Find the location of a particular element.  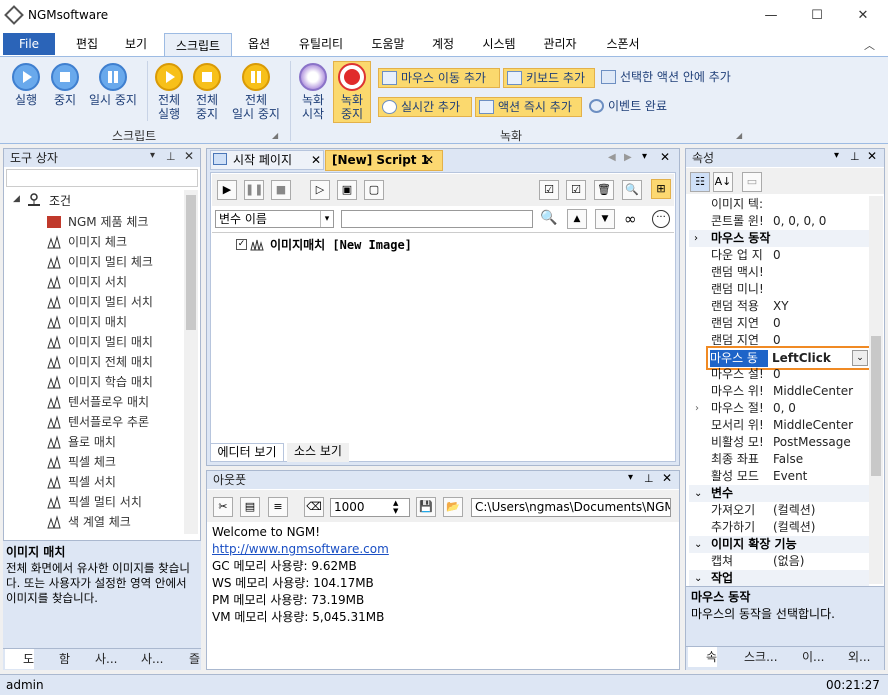

stop-button: 중지 is located at coordinates (65, 85).